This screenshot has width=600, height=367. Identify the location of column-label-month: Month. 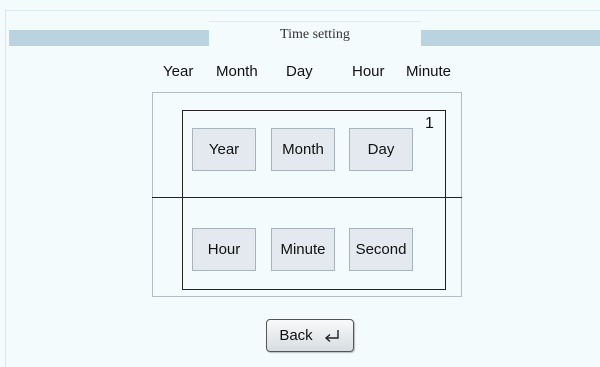
(237, 71).